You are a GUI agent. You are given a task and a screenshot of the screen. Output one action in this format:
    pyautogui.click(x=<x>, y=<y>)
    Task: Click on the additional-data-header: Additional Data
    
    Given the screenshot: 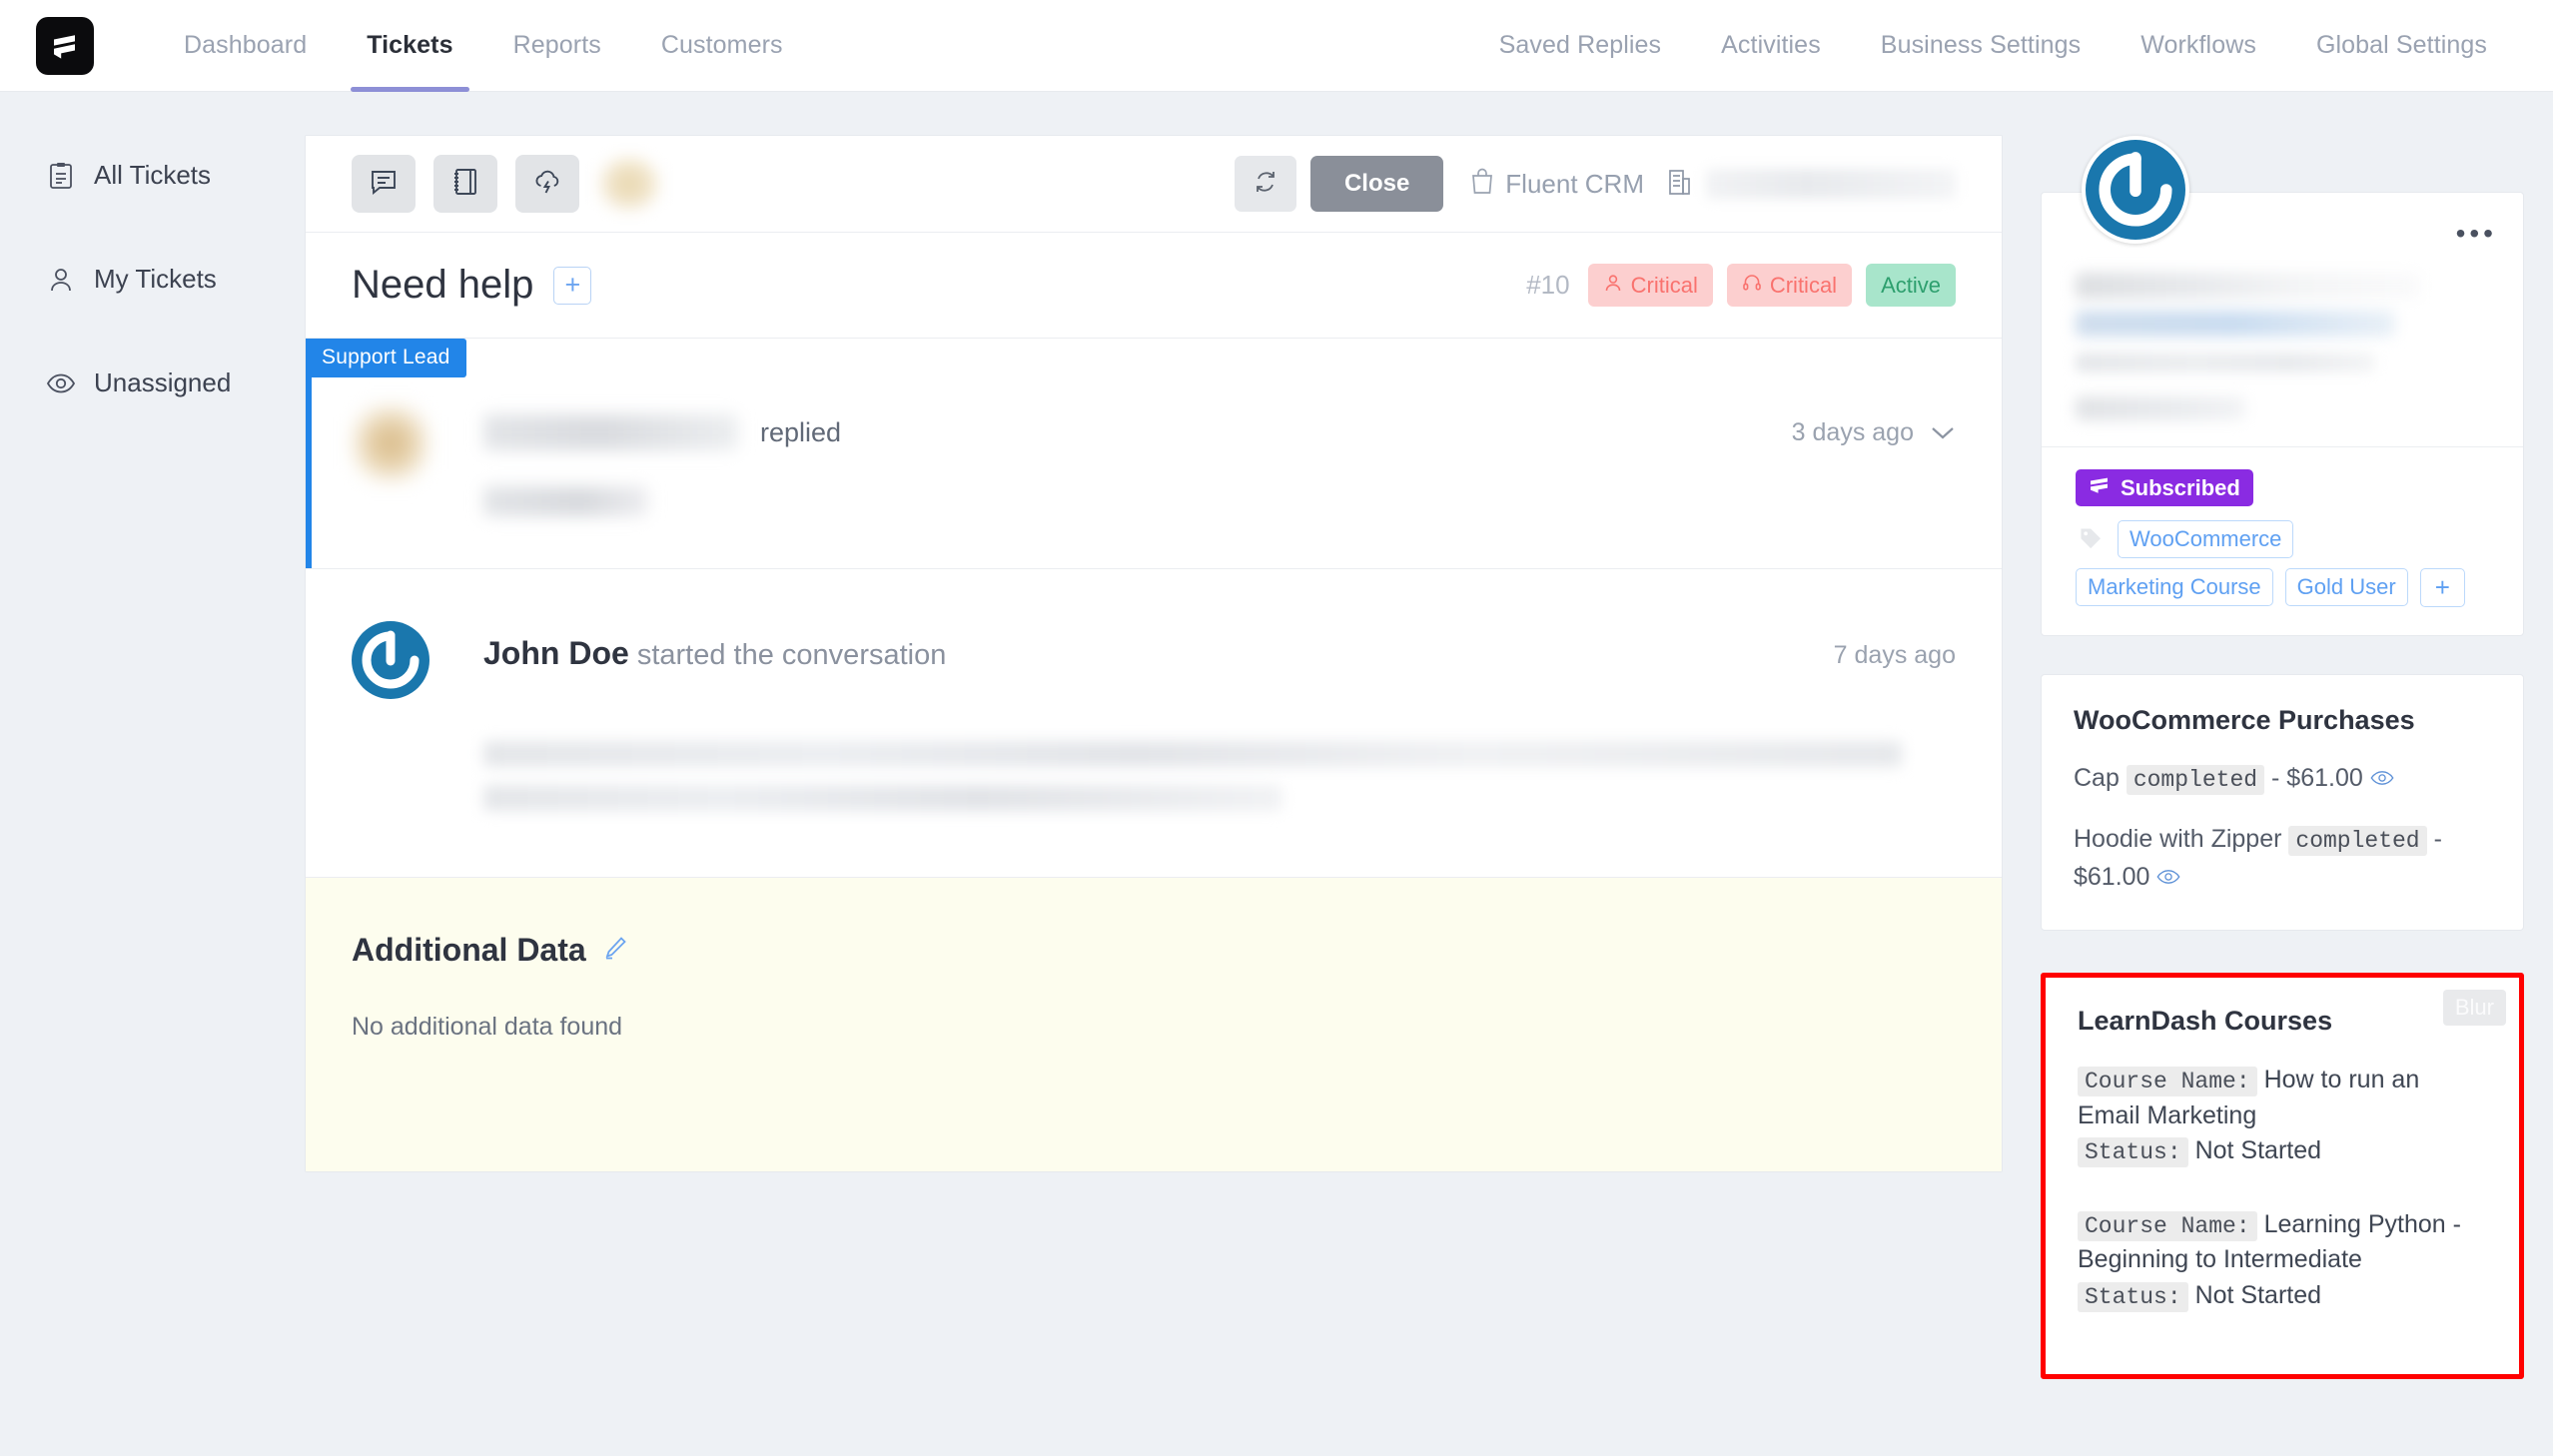 What is the action you would take?
    pyautogui.click(x=1154, y=950)
    